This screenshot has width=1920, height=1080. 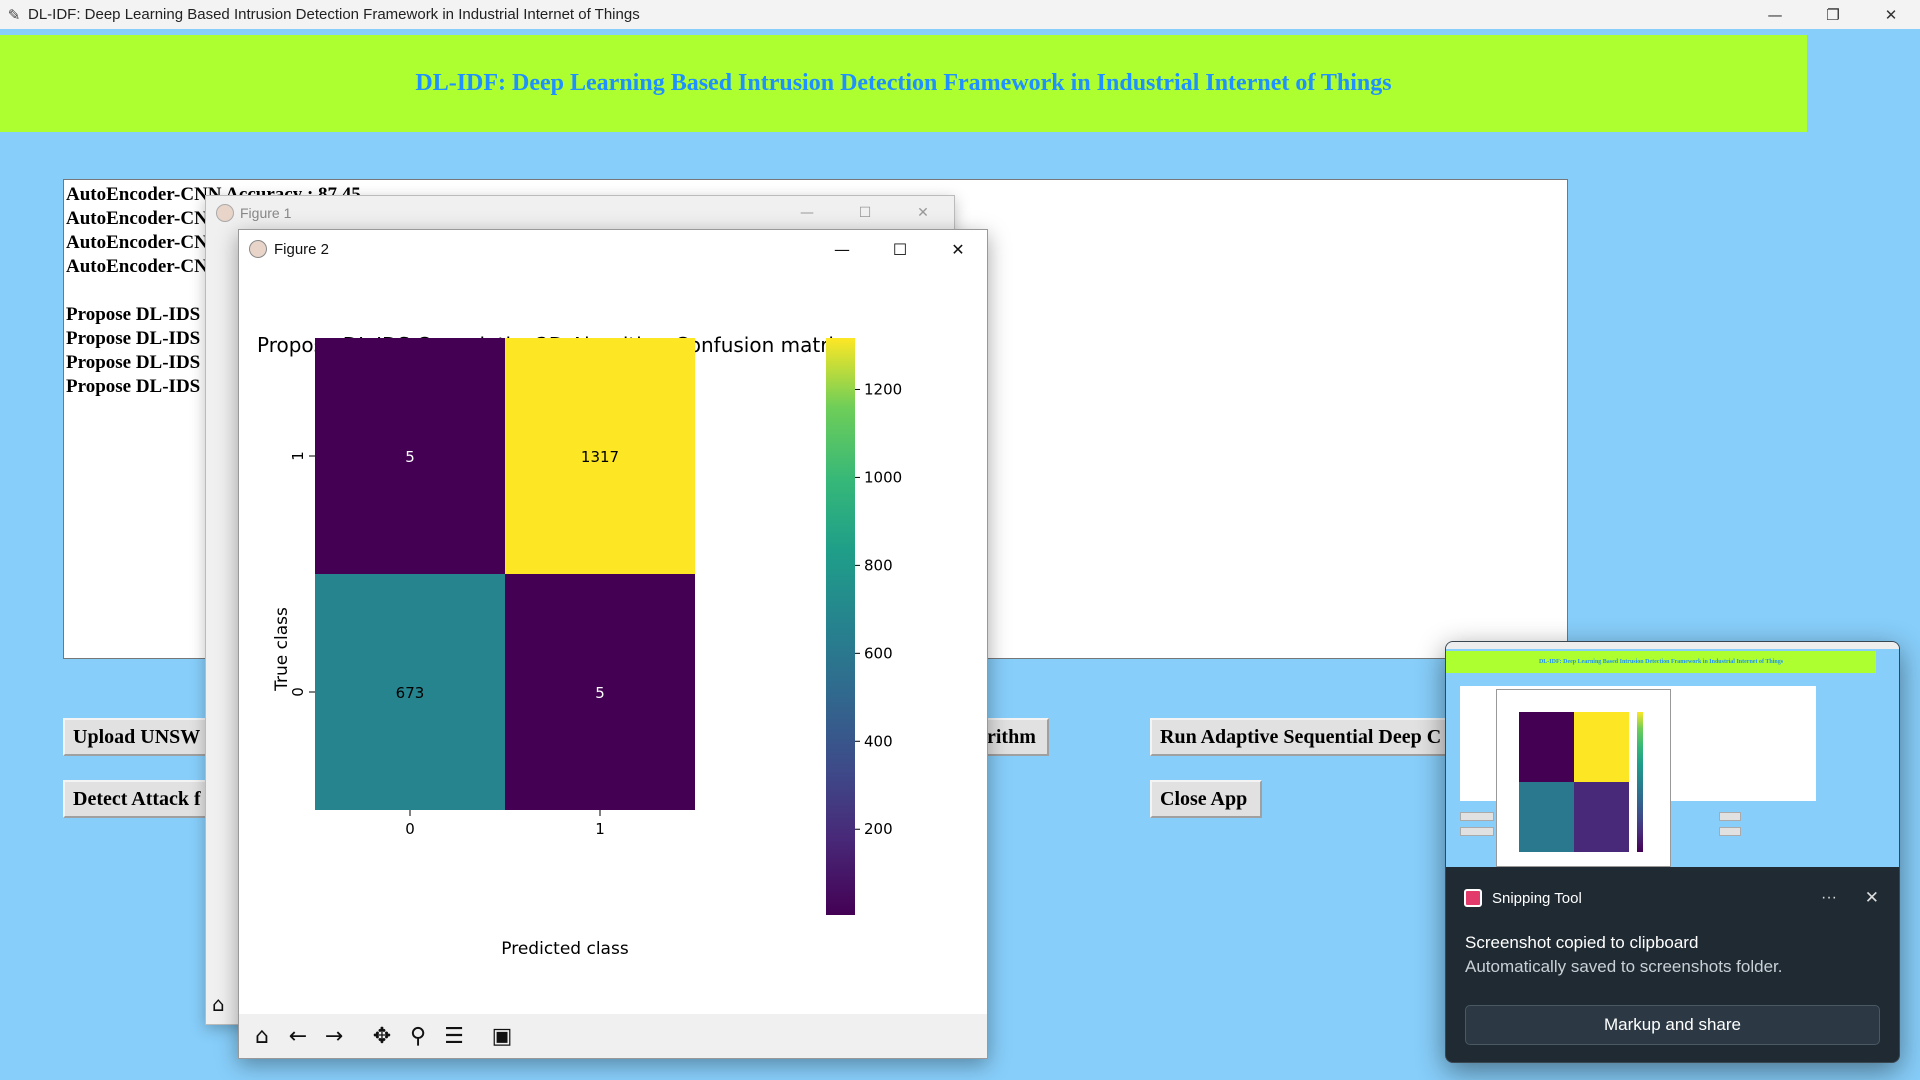 I want to click on cell-value-label: 1317, so click(x=600, y=457).